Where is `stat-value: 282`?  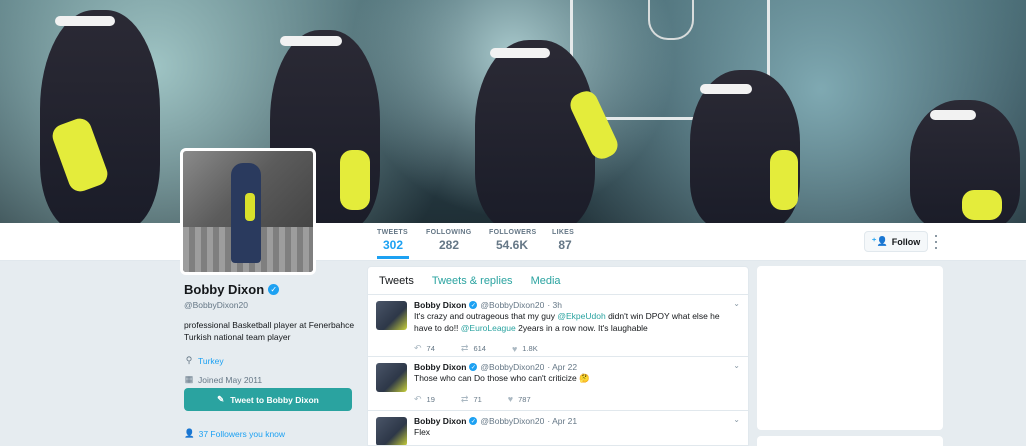 stat-value: 282 is located at coordinates (449, 245).